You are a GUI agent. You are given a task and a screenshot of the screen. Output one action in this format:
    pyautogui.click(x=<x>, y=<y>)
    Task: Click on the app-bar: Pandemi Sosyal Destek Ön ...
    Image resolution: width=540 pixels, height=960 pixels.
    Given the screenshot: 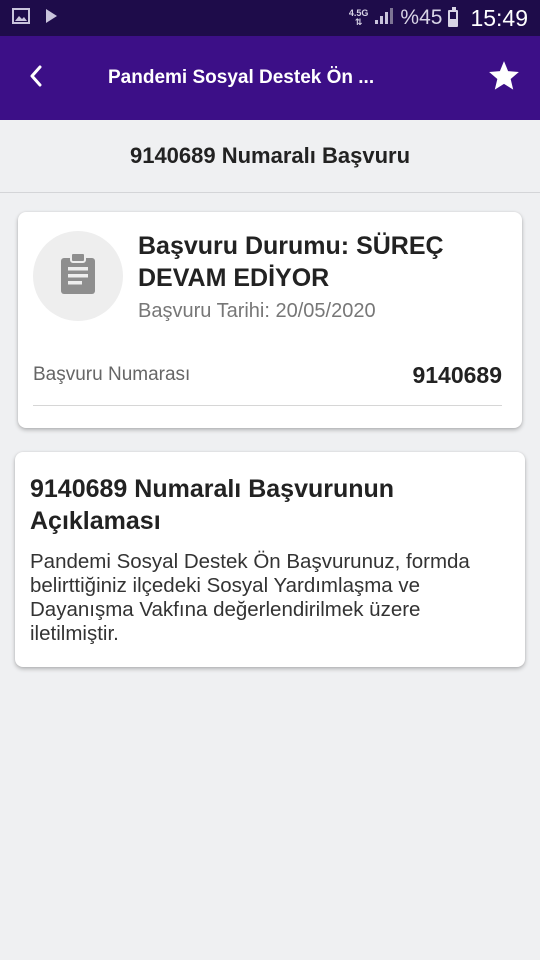 What is the action you would take?
    pyautogui.click(x=270, y=78)
    